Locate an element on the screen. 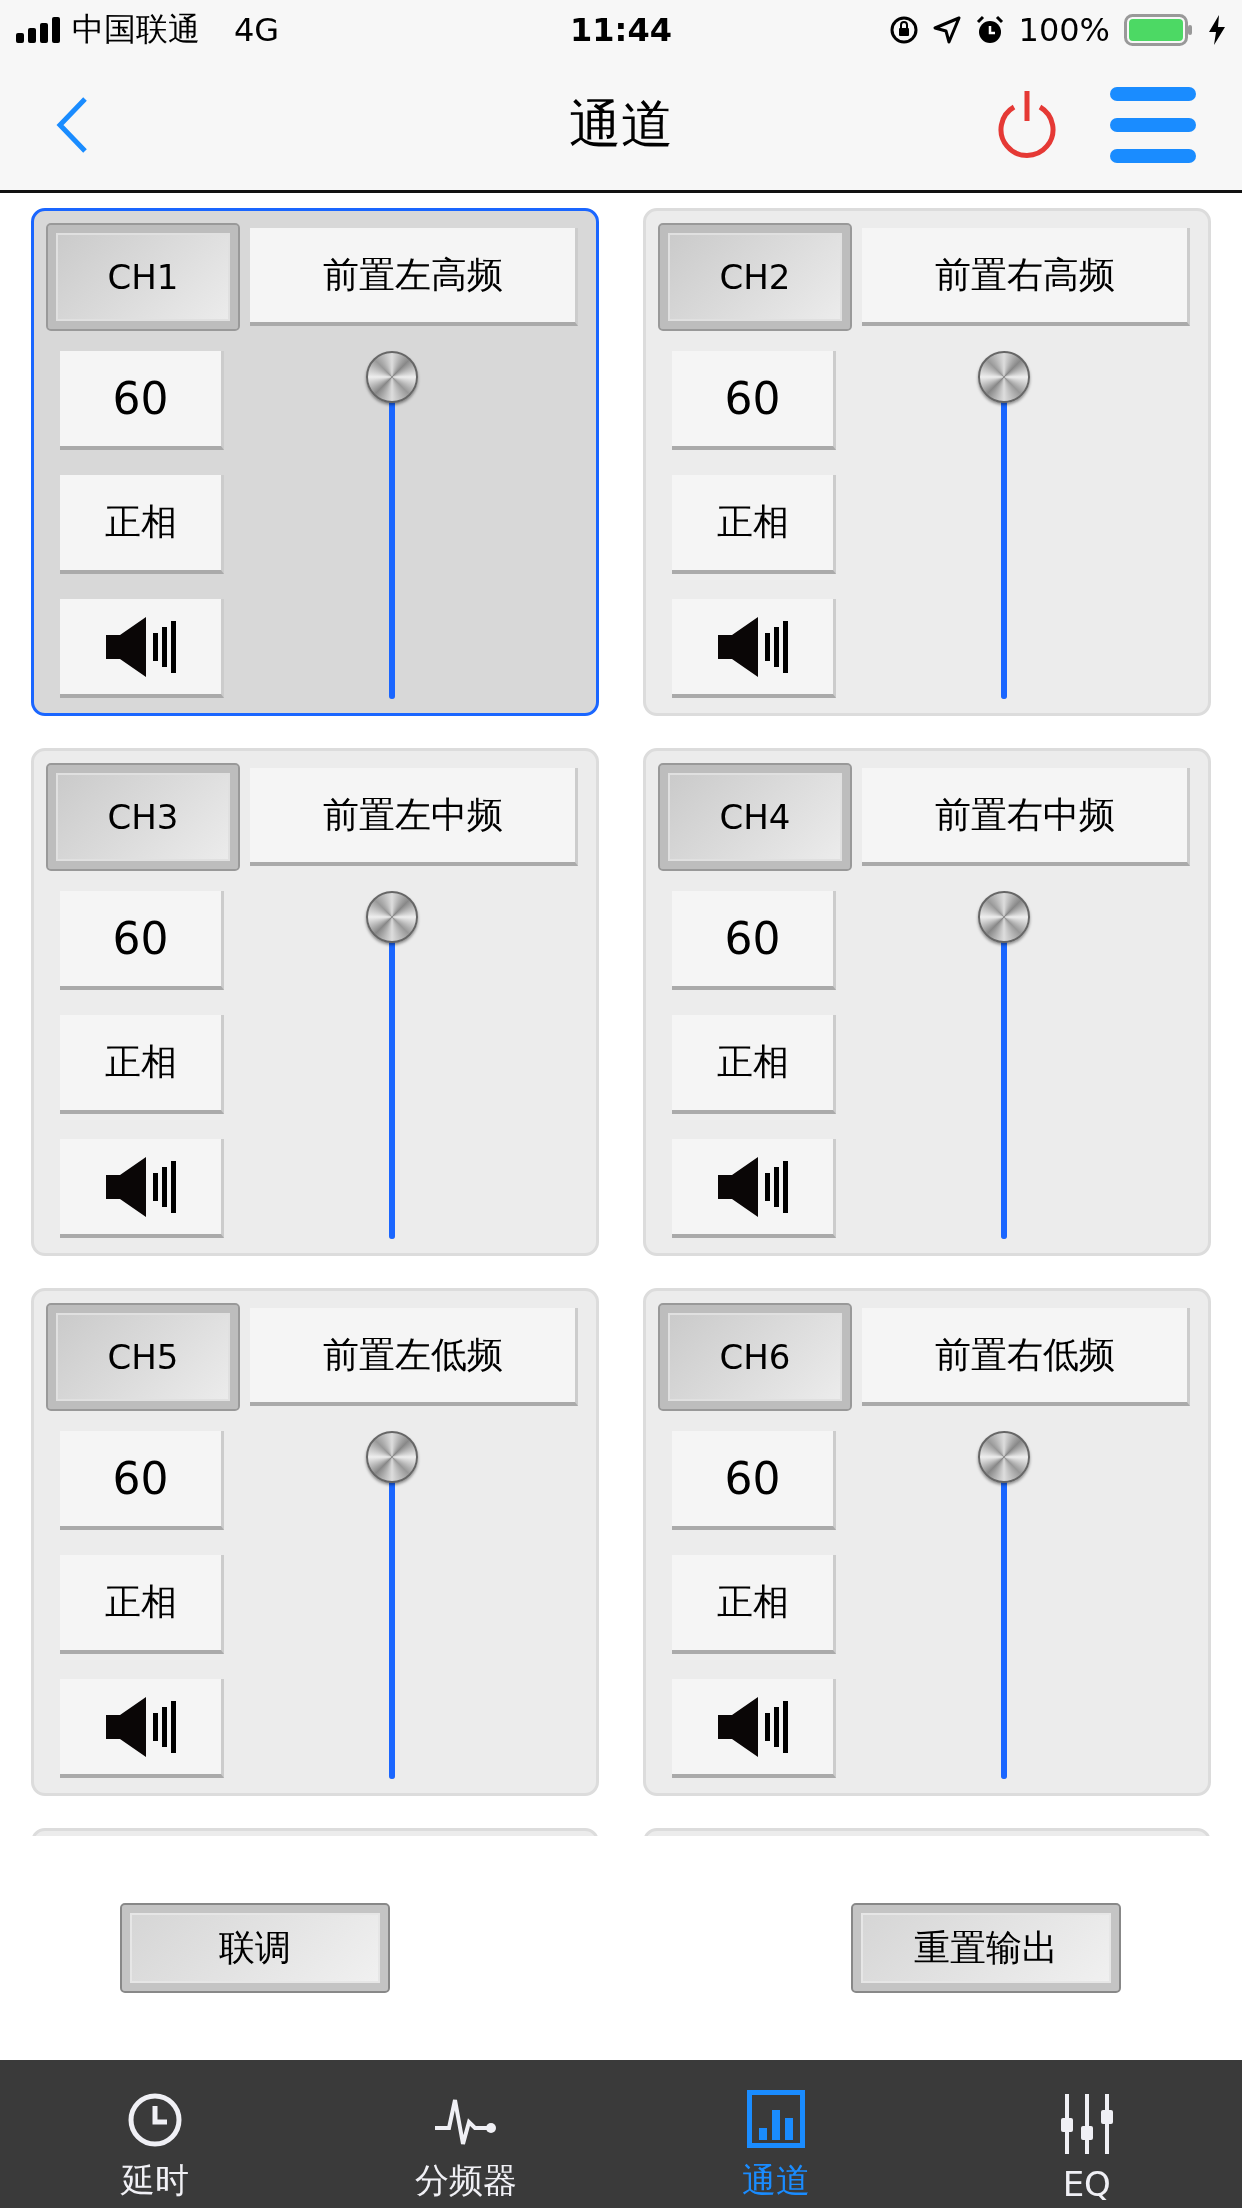 This screenshot has width=1242, height=2208. channel-card: CH2 前置右高频 60 正相 is located at coordinates (927, 462).